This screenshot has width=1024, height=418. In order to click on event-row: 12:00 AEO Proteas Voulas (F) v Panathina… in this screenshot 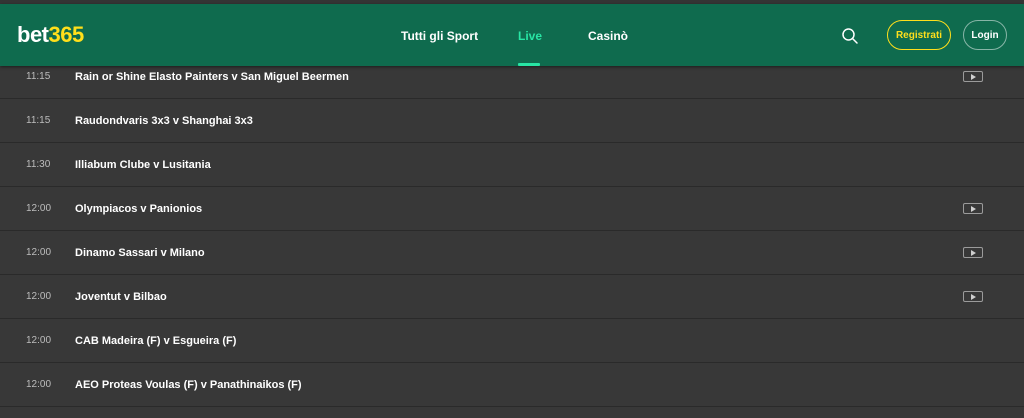, I will do `click(512, 385)`.